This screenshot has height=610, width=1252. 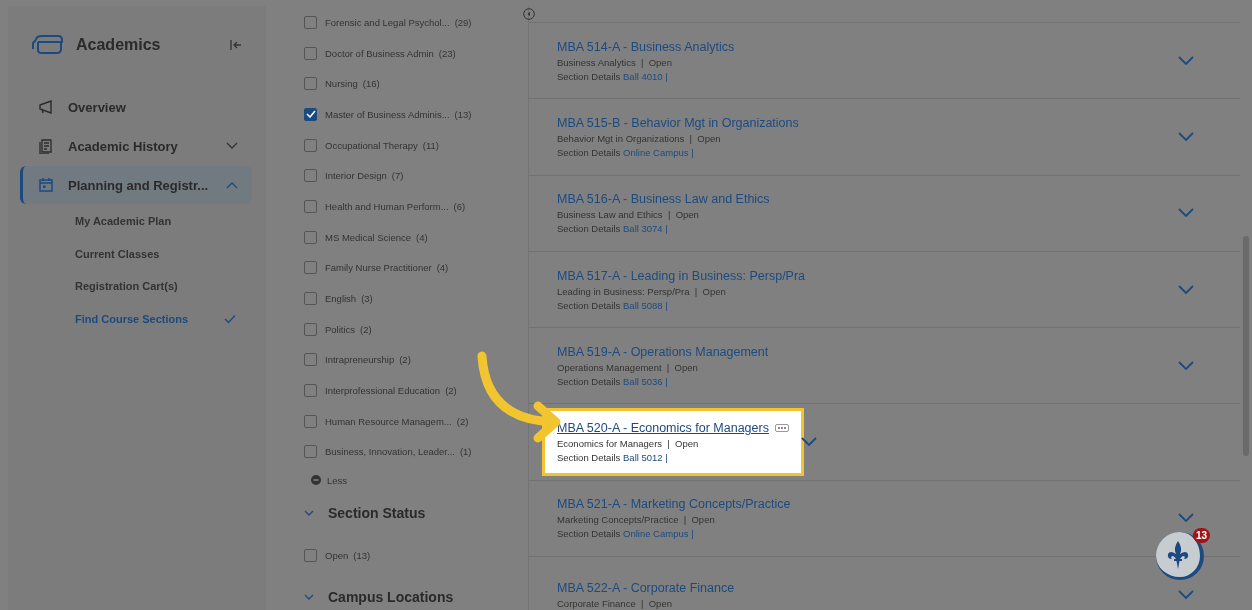 I want to click on filter-option: Open (13), so click(x=409, y=555).